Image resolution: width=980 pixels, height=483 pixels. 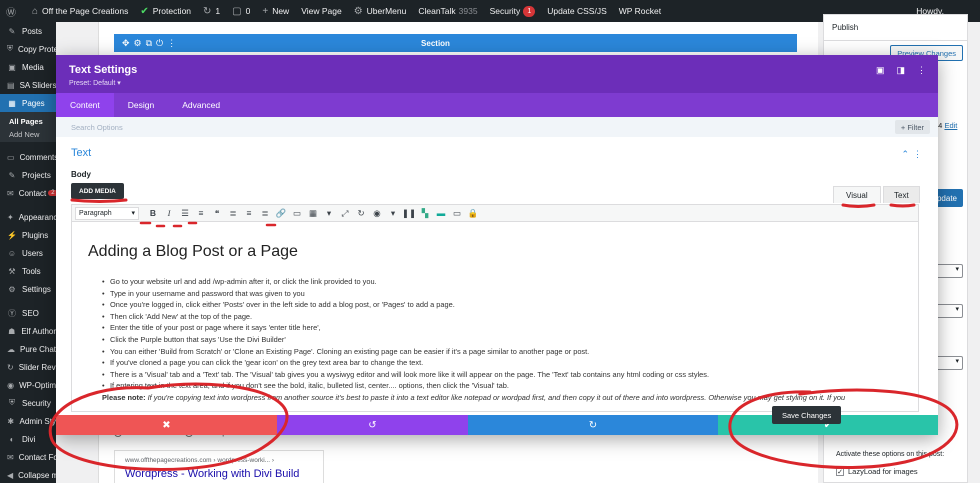 I want to click on blockquote-icon: ❝, so click(x=217, y=213).